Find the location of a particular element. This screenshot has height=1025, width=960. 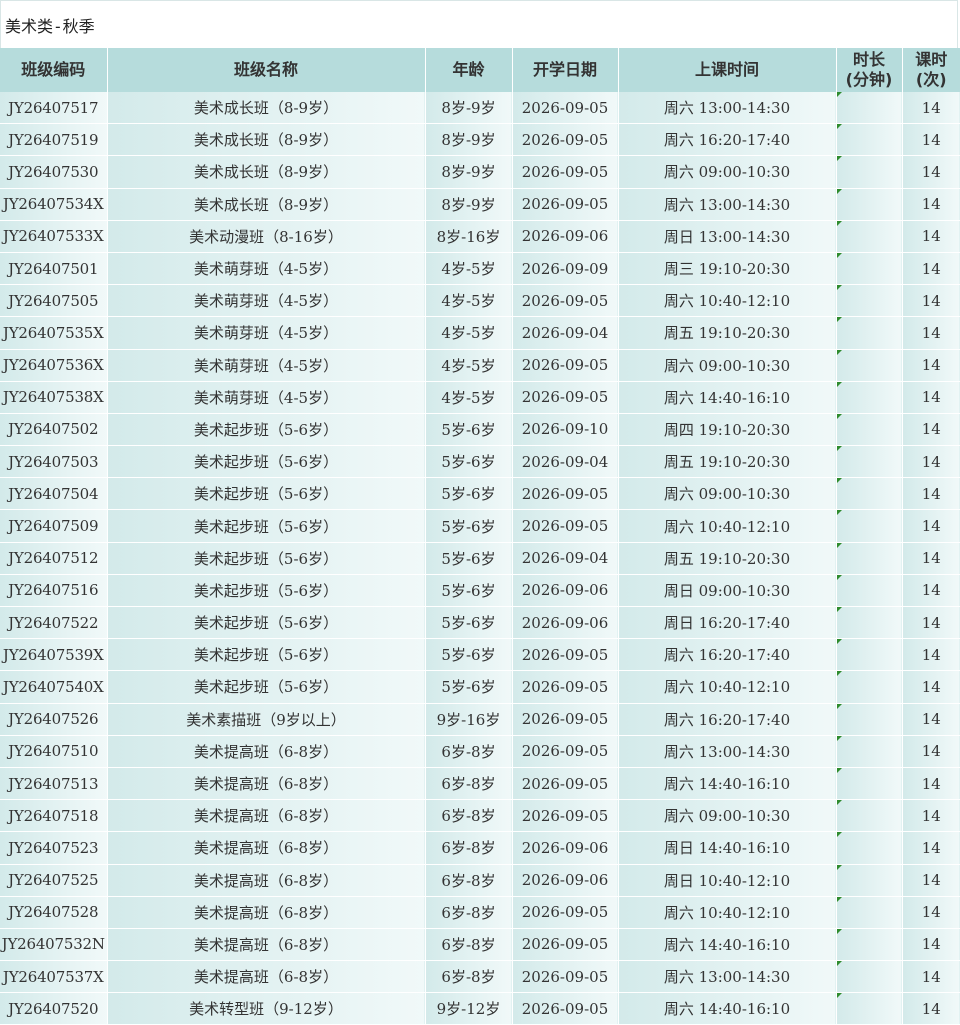

cell-class-name: 美术转型班（9-12岁） is located at coordinates (266, 1008).